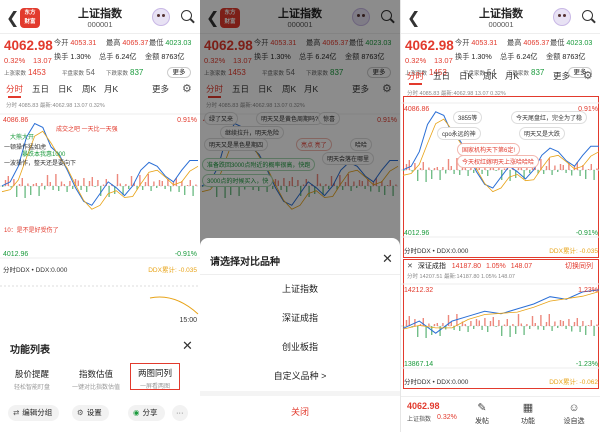 This screenshot has height=432, width=600. What do you see at coordinates (34, 413) in the screenshot?
I see `edit-group-button: ⇄ 编辑分组` at bounding box center [34, 413].